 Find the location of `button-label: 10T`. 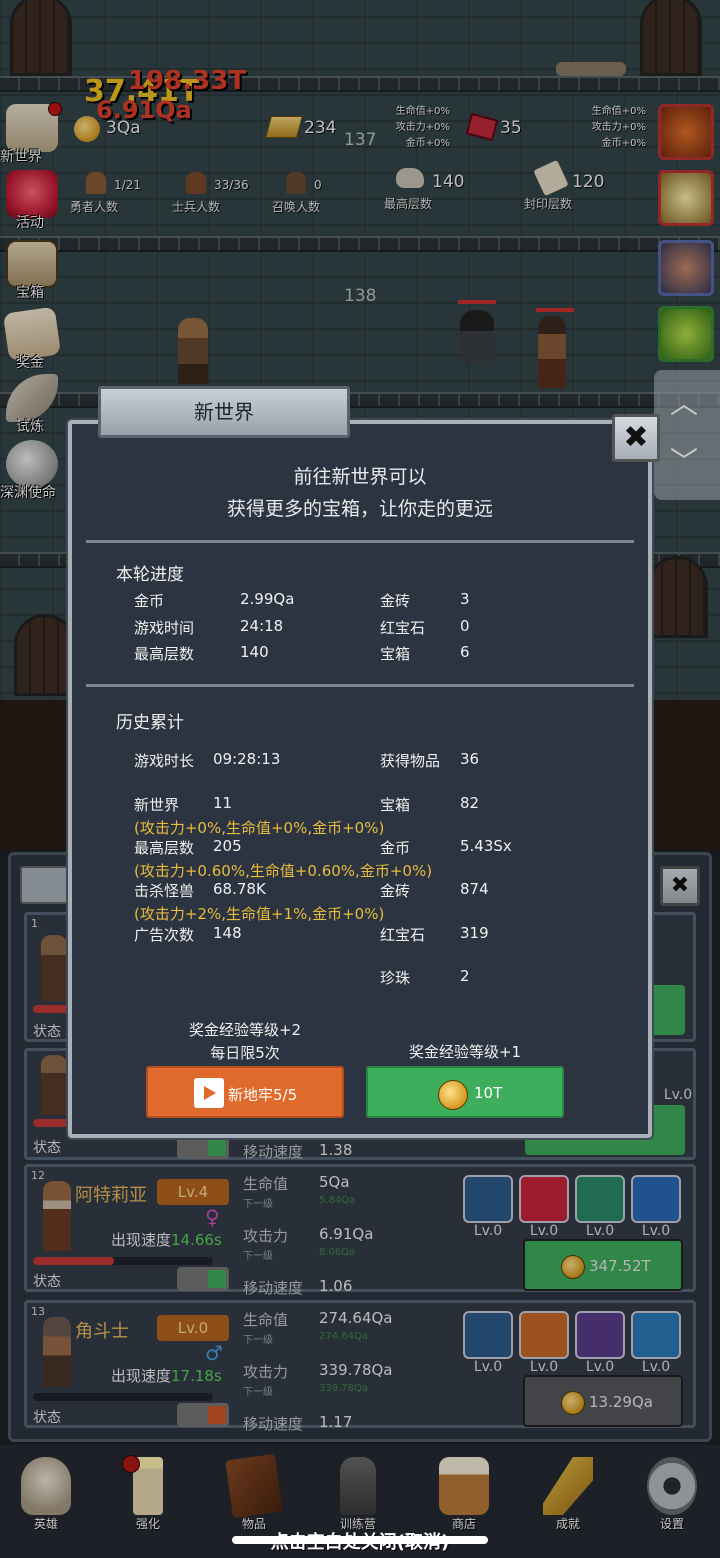

button-label: 10T is located at coordinates (488, 1093).